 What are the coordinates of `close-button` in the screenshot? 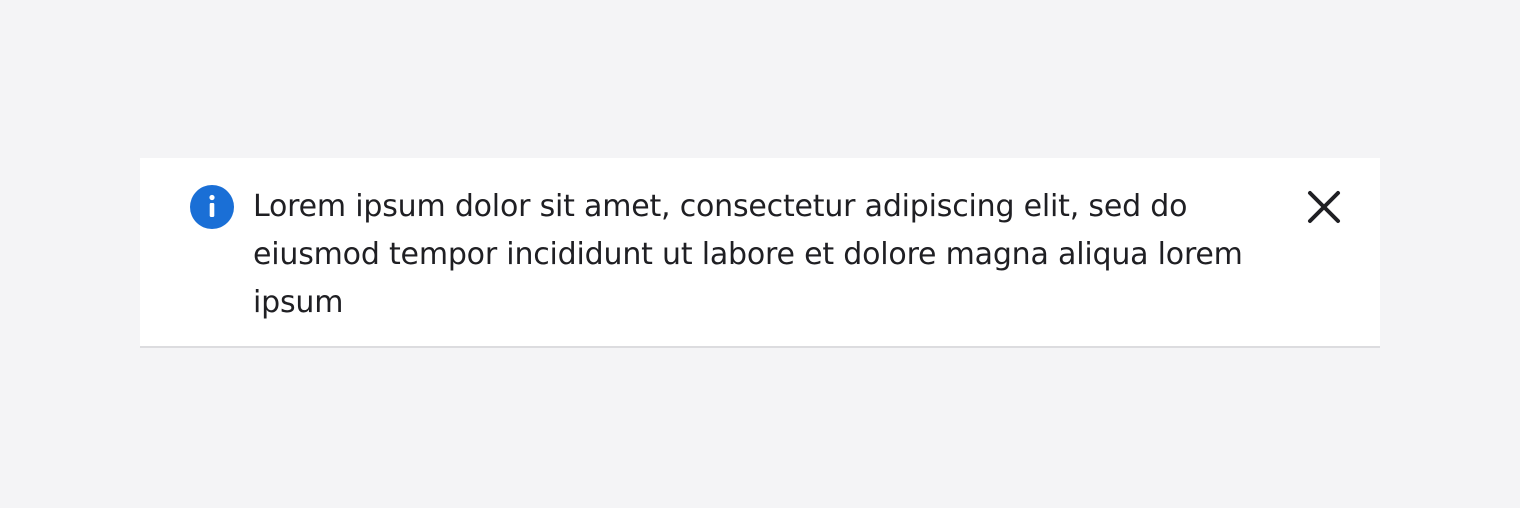 It's located at (1324, 207).